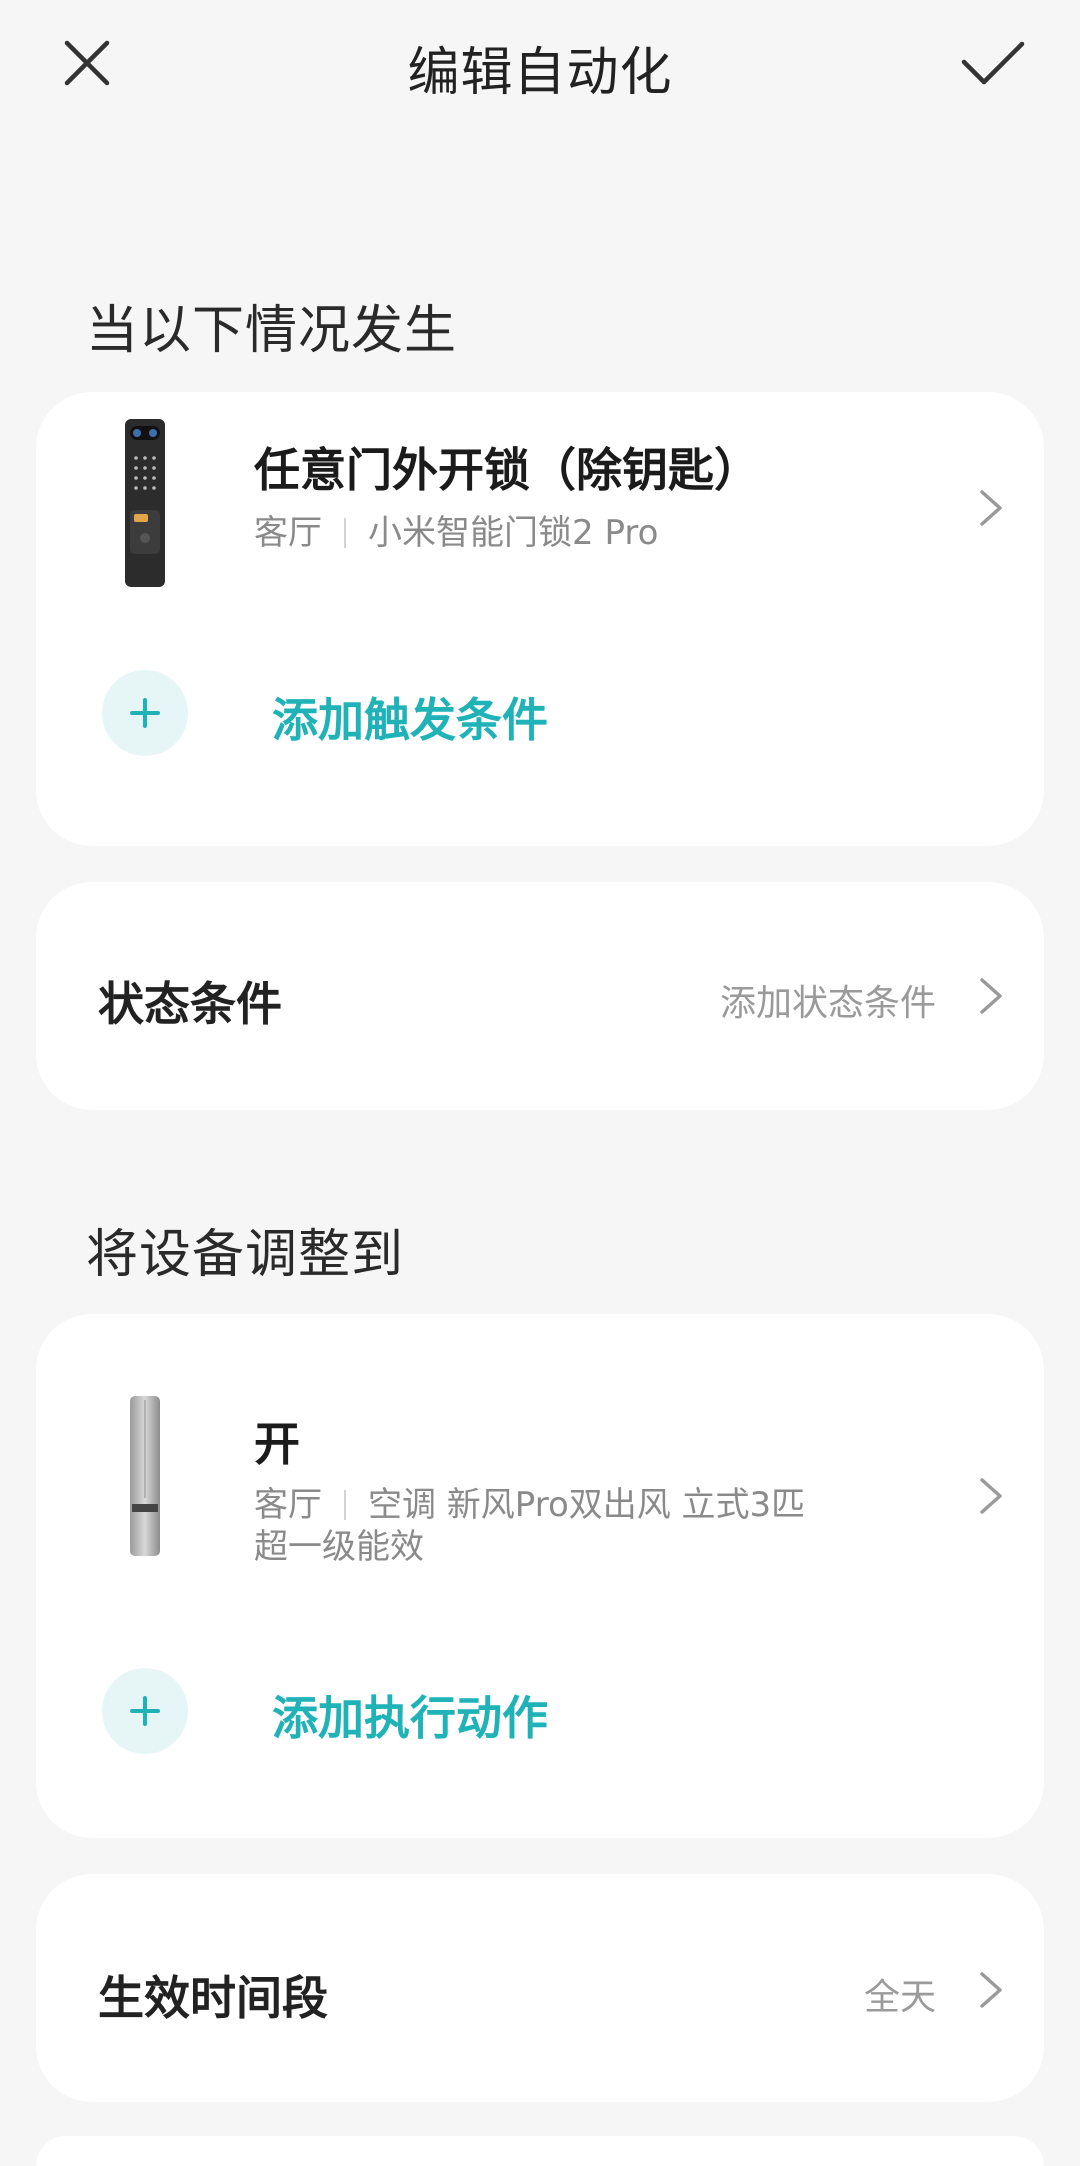 The width and height of the screenshot is (1080, 2166). Describe the element at coordinates (190, 1004) in the screenshot. I see `state-condition-label: 状态条件` at that location.